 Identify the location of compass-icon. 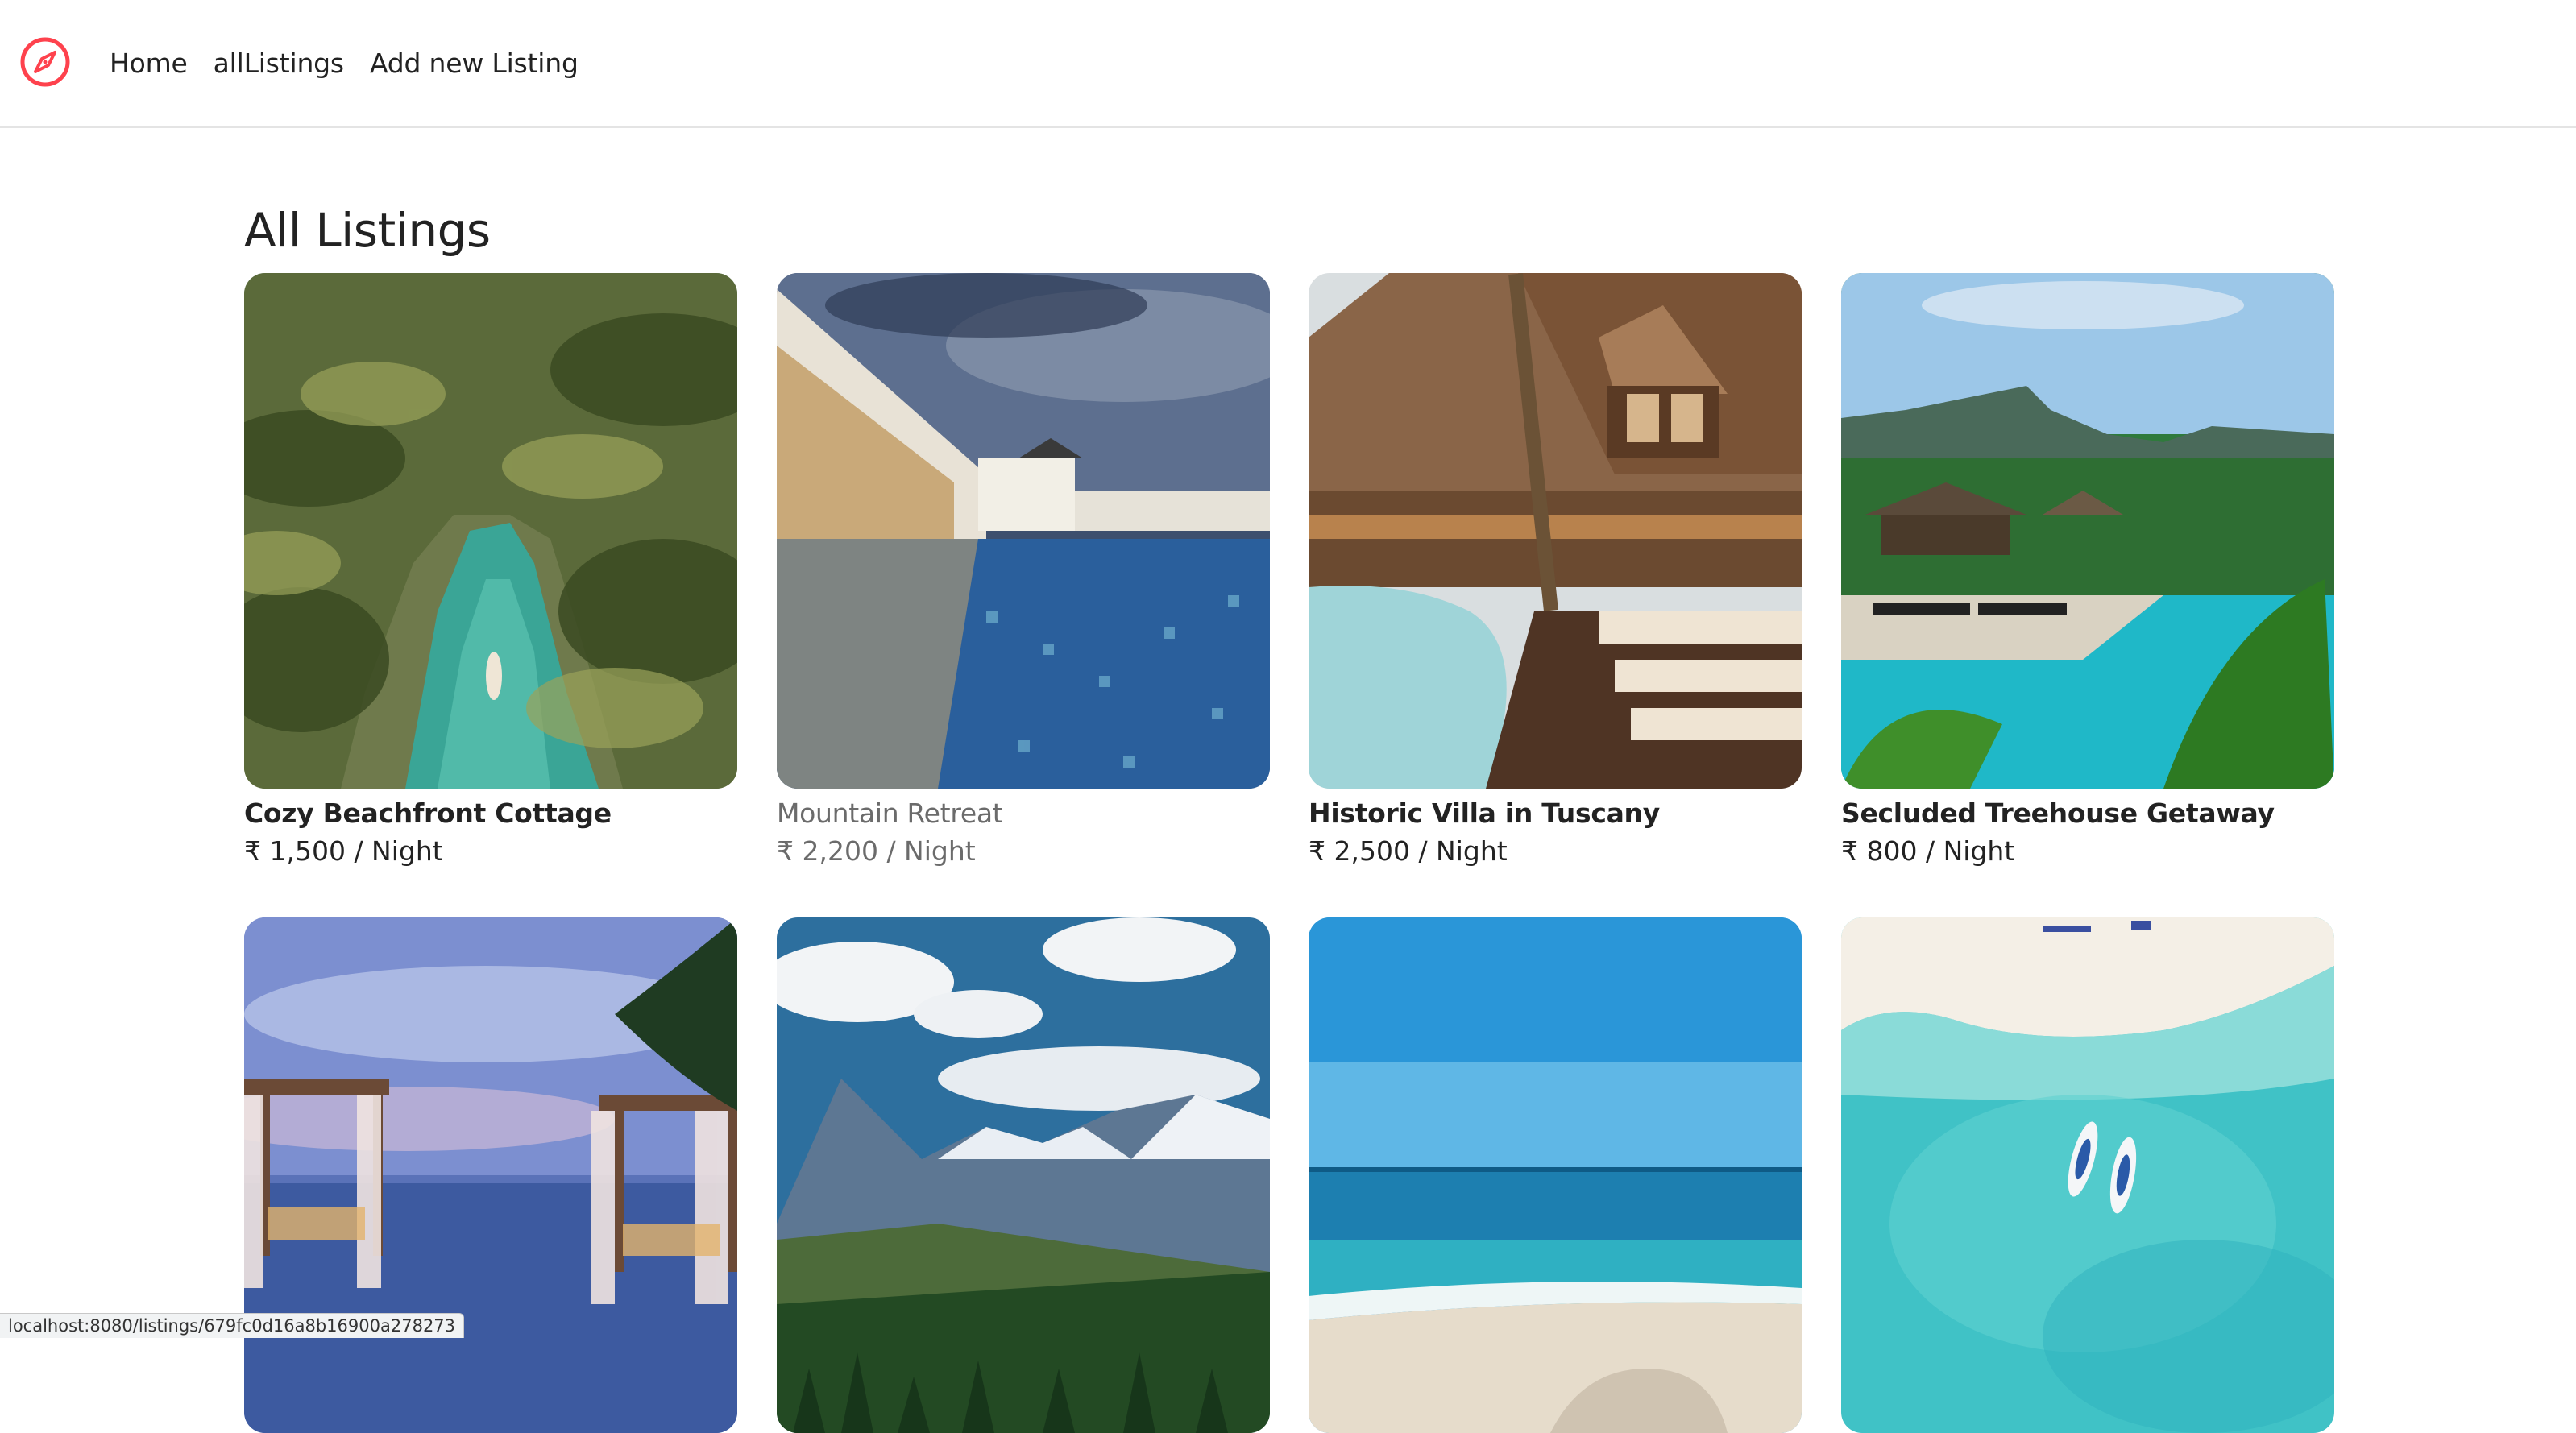
(45, 62).